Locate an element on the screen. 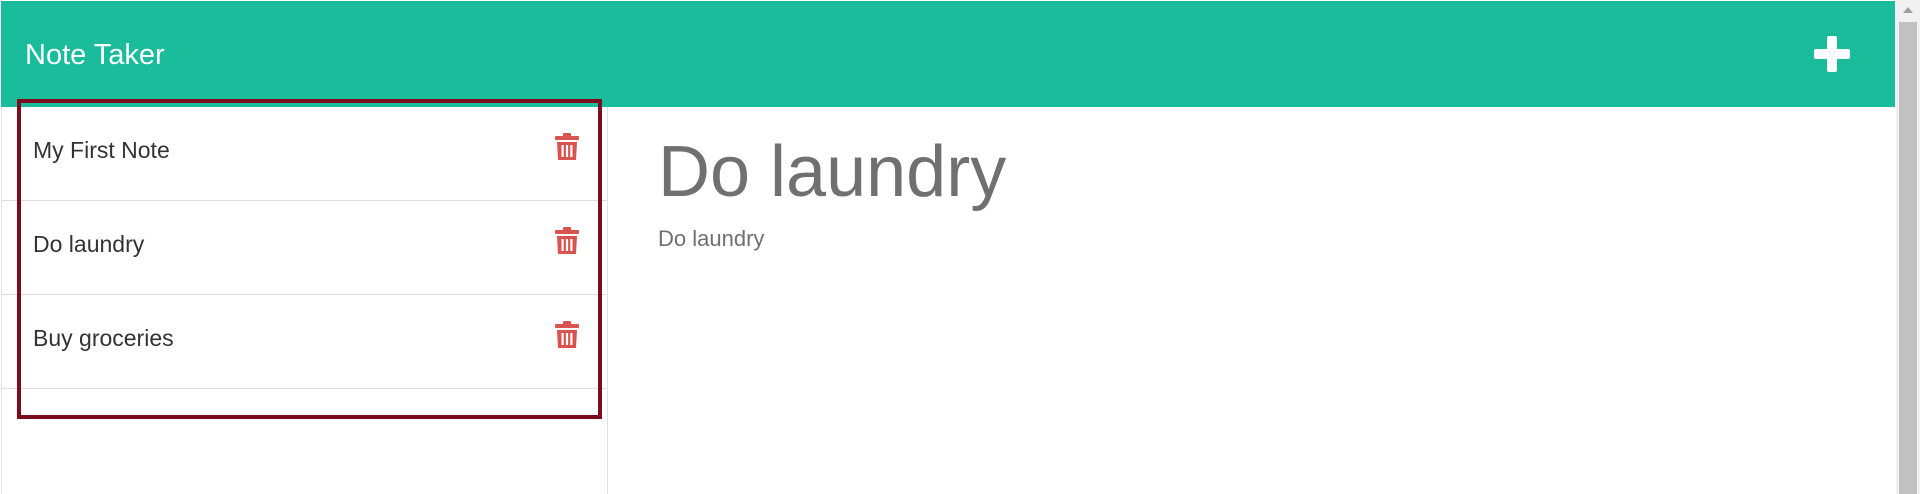 Image resolution: width=1920 pixels, height=494 pixels. plus-icon is located at coordinates (1832, 54).